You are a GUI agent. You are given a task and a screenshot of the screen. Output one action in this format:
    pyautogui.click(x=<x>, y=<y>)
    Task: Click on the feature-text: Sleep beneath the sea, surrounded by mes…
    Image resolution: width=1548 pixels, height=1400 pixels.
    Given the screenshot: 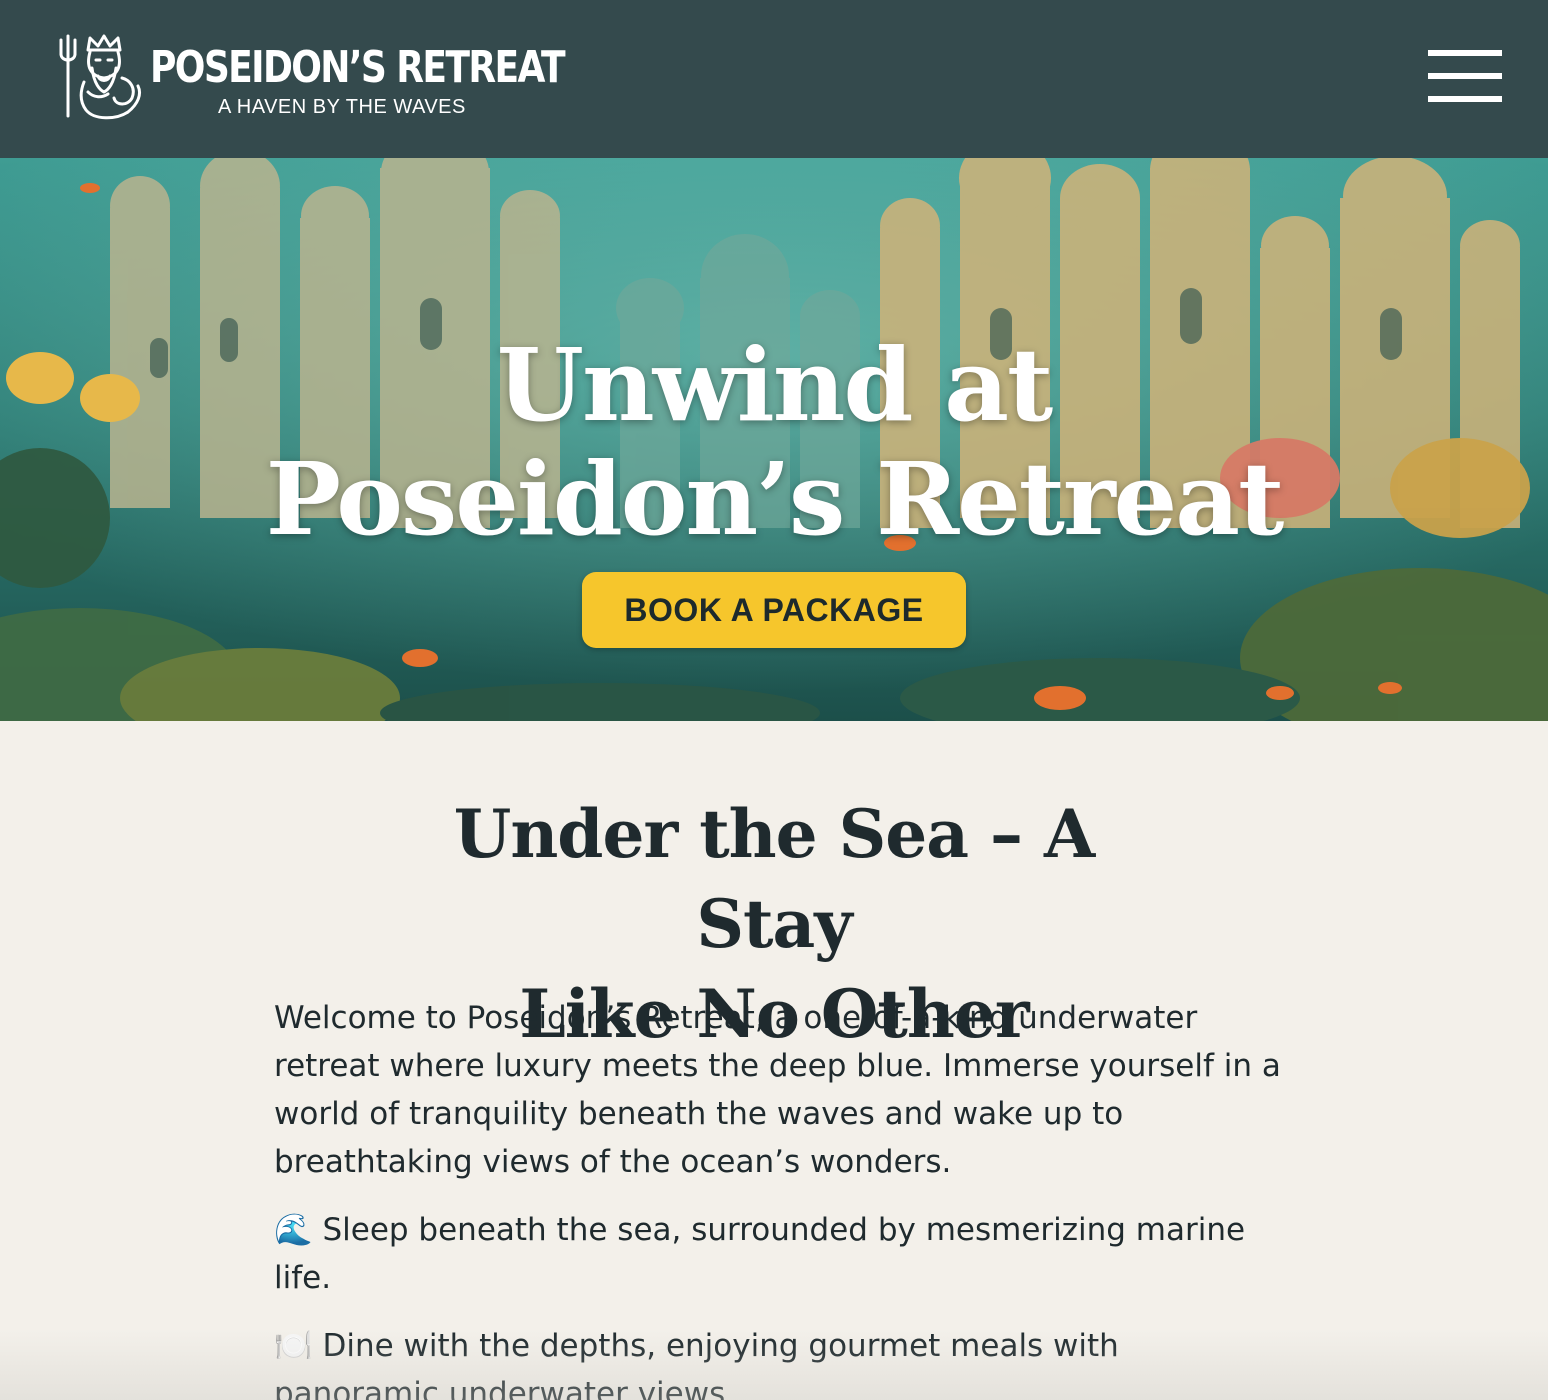 What is the action you would take?
    pyautogui.click(x=760, y=1254)
    